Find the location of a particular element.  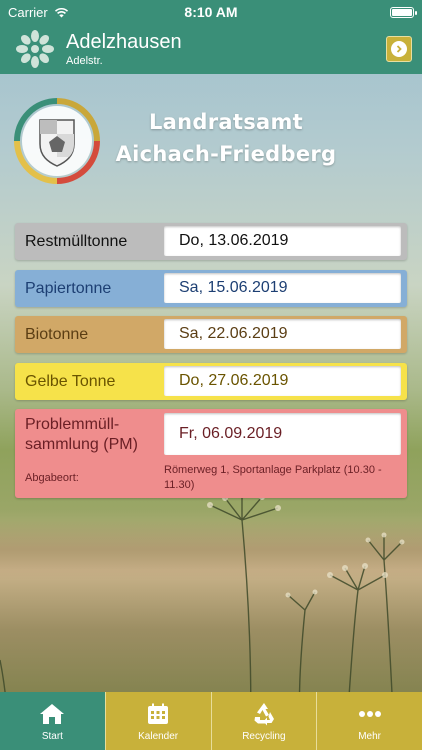

tab-recycling: Recycling is located at coordinates (265, 721).